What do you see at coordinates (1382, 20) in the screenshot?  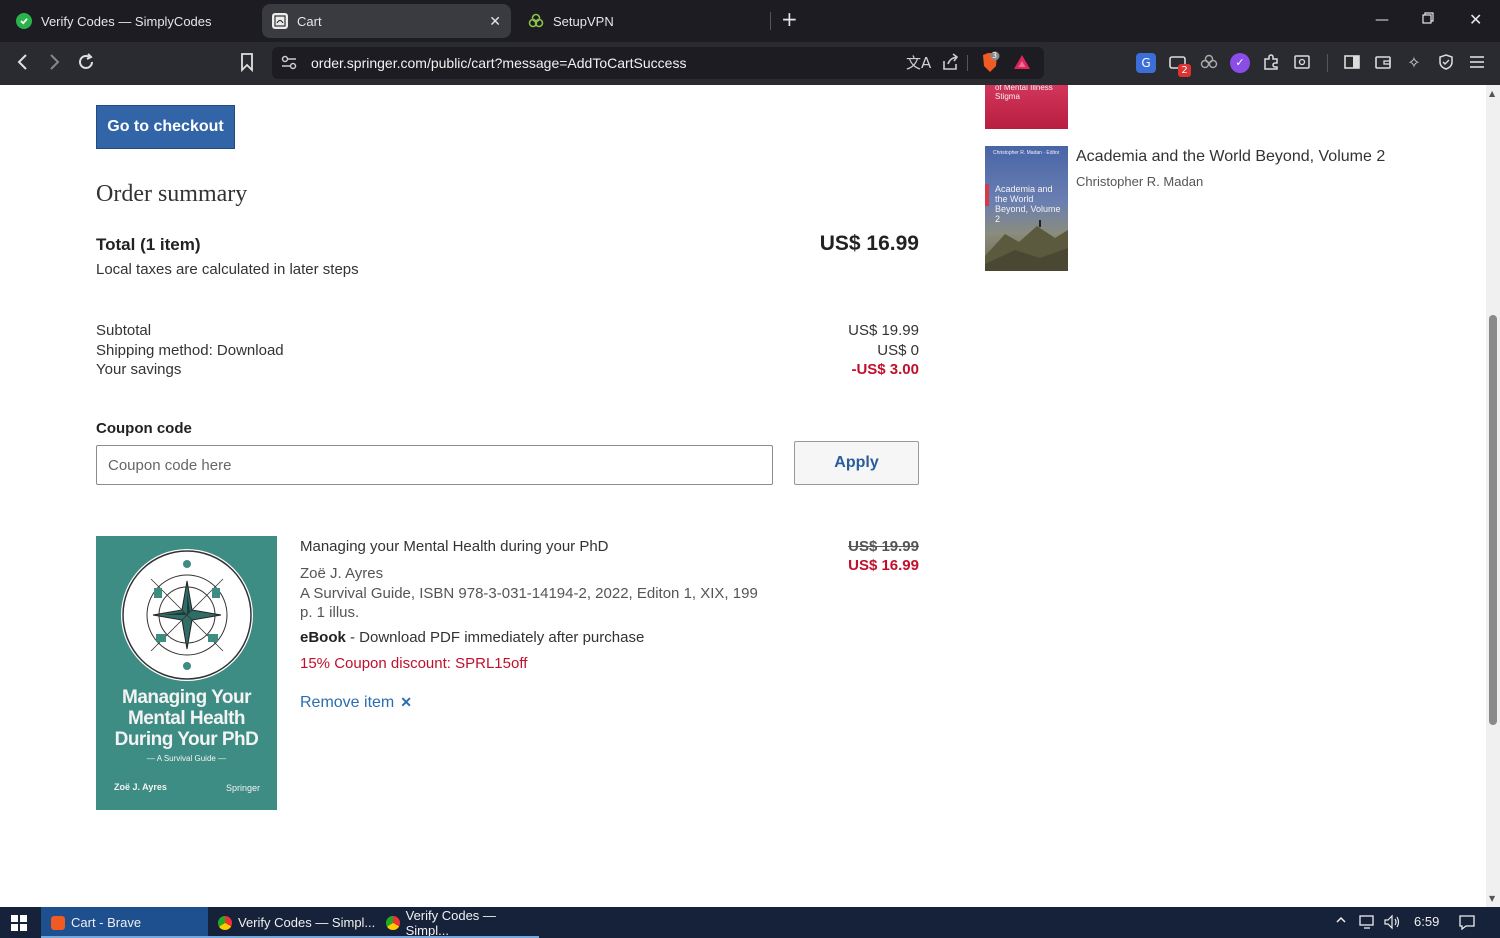 I see `minimize-icon: —` at bounding box center [1382, 20].